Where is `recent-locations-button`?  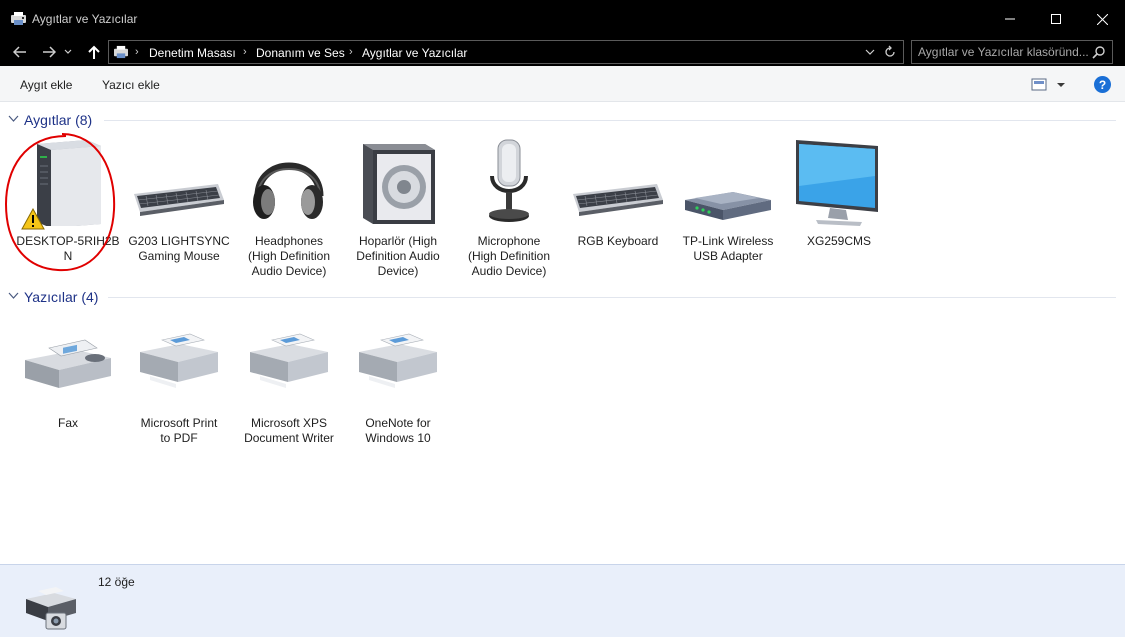 recent-locations-button is located at coordinates (68, 52).